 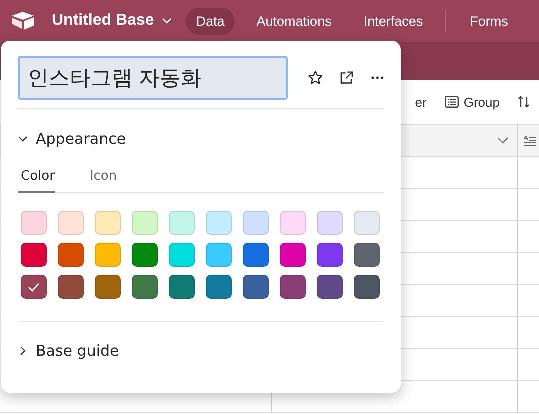 I want to click on star-icon, so click(x=316, y=78).